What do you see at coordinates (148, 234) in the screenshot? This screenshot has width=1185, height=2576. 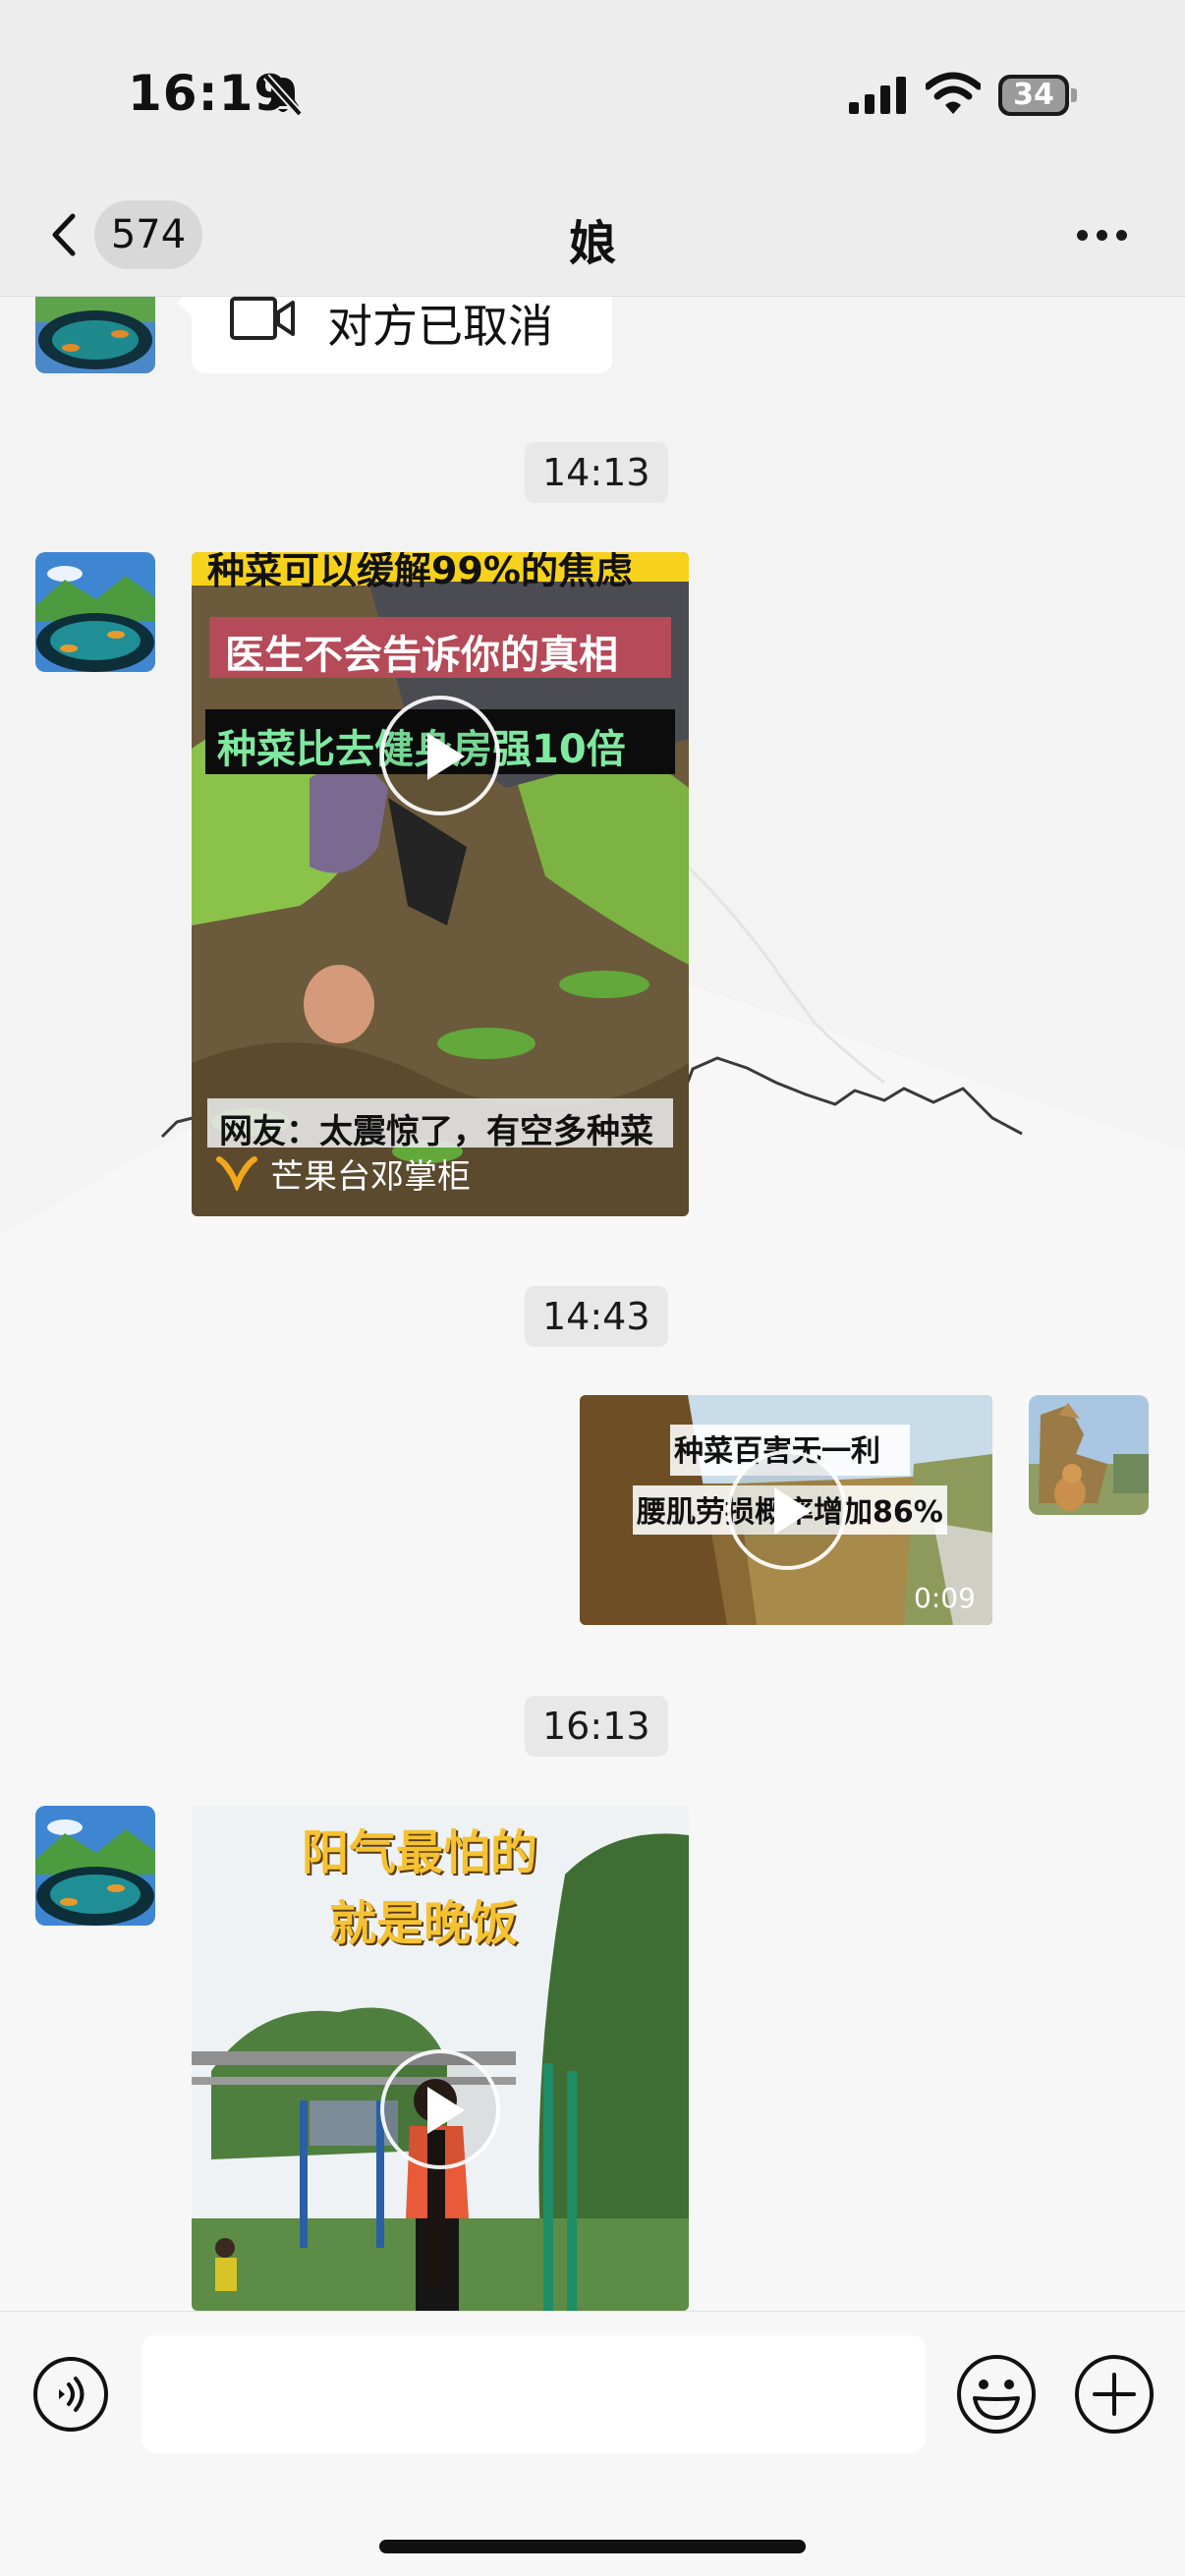 I see `unread-count-badge: 574` at bounding box center [148, 234].